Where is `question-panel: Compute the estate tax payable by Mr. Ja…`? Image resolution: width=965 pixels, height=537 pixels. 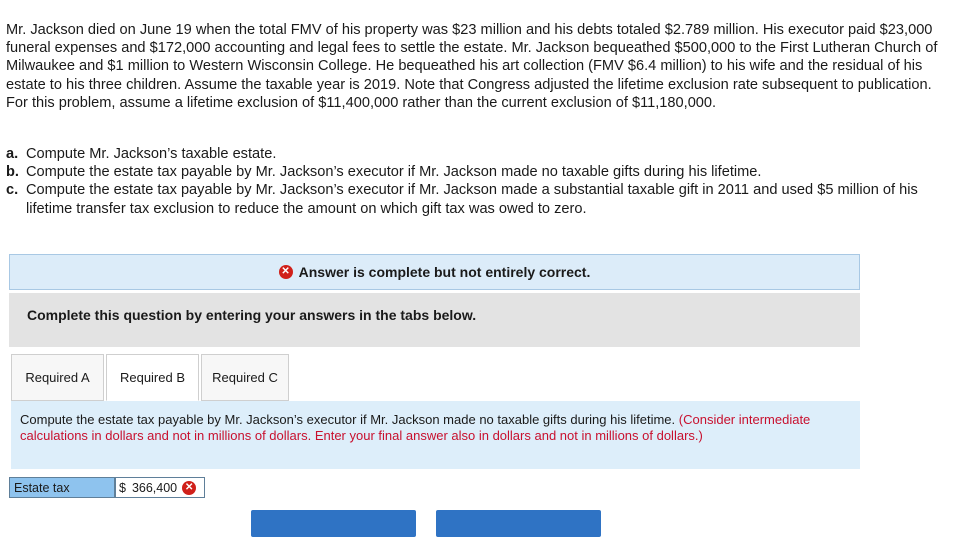 question-panel: Compute the estate tax payable by Mr. Ja… is located at coordinates (435, 435).